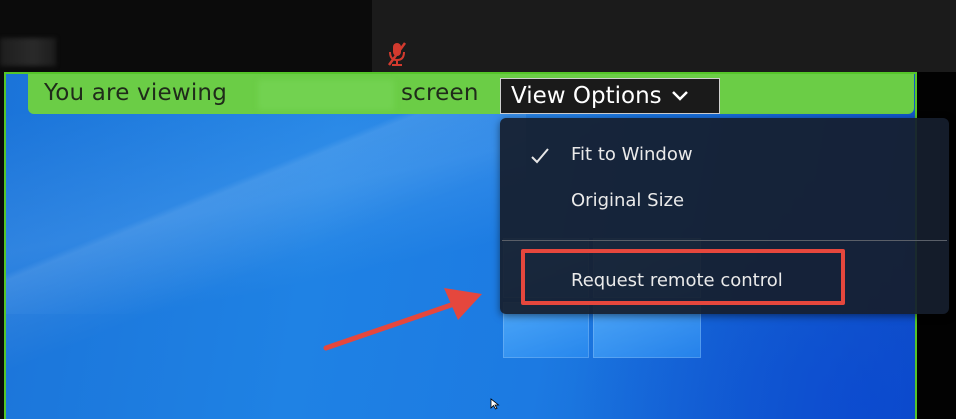 The width and height of the screenshot is (956, 419). What do you see at coordinates (397, 54) in the screenshot?
I see `muted-microphone-icon` at bounding box center [397, 54].